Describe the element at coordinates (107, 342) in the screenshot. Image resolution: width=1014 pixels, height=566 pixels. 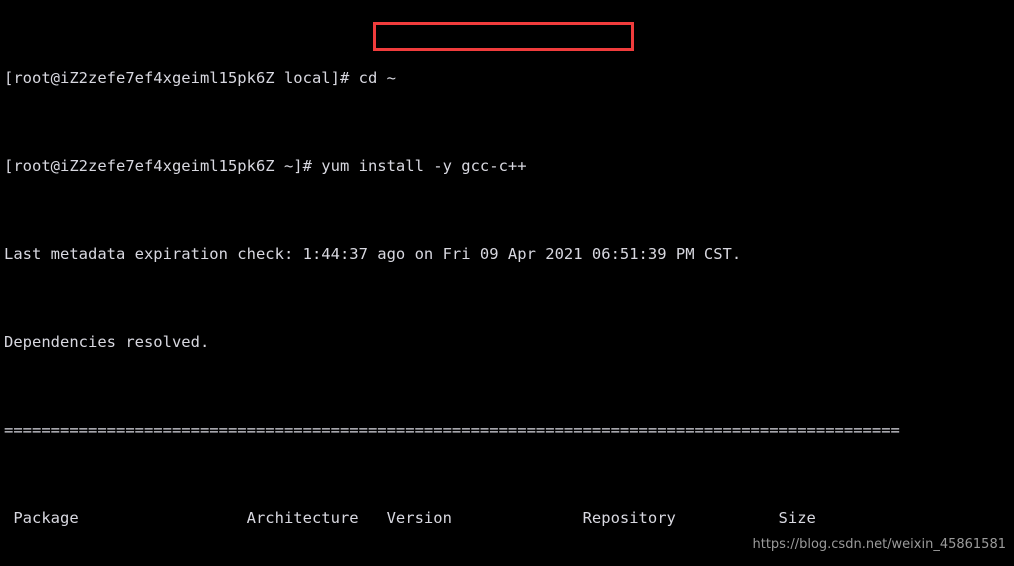
I see `dependencies-resolved-line: Dependencies resolved.` at that location.